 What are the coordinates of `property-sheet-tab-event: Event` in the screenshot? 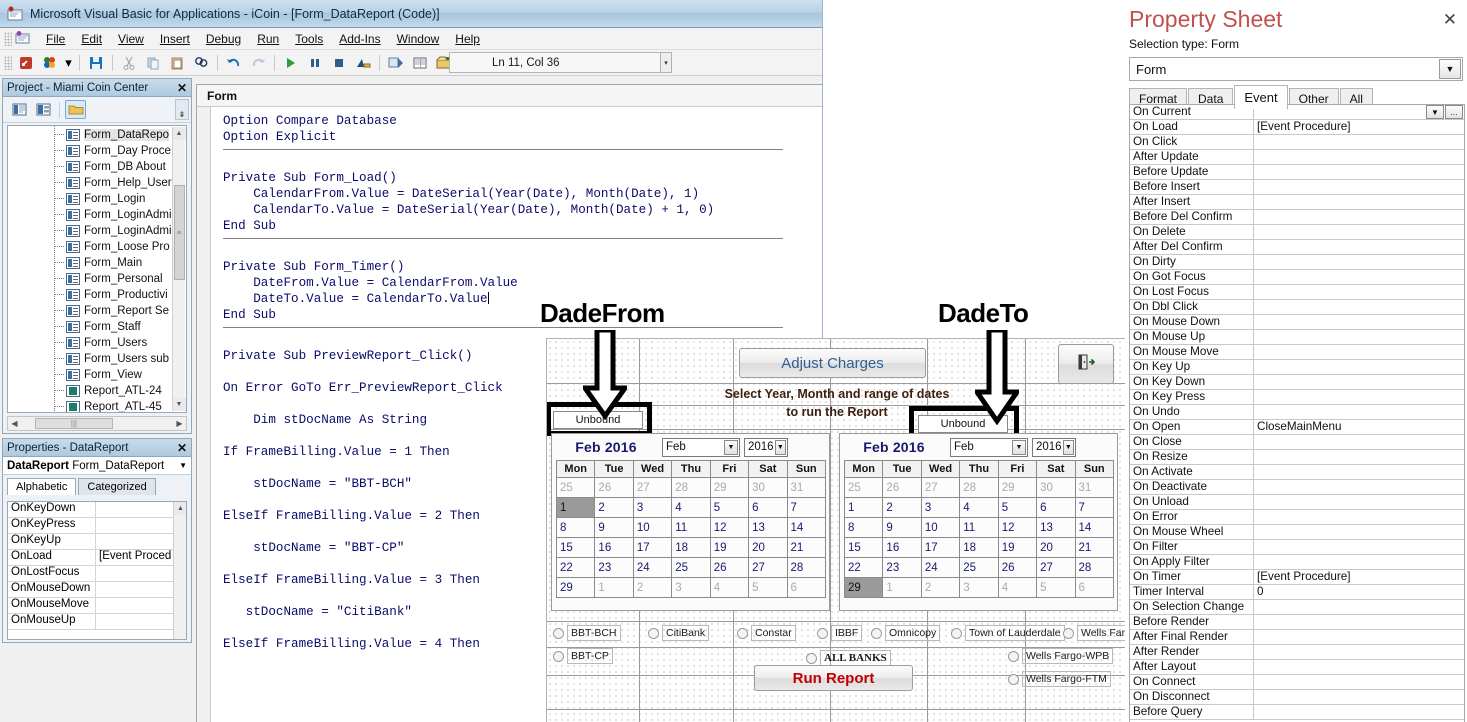 It's located at (1261, 97).